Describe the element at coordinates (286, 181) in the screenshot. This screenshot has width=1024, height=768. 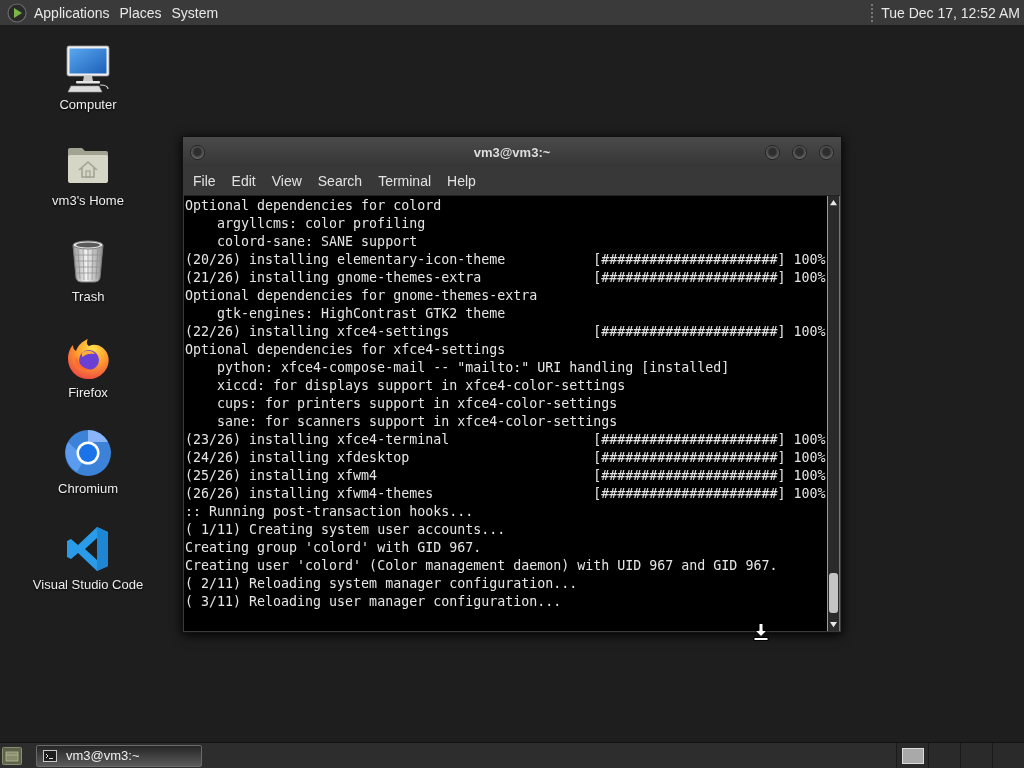
I see `menu-item: View` at that location.